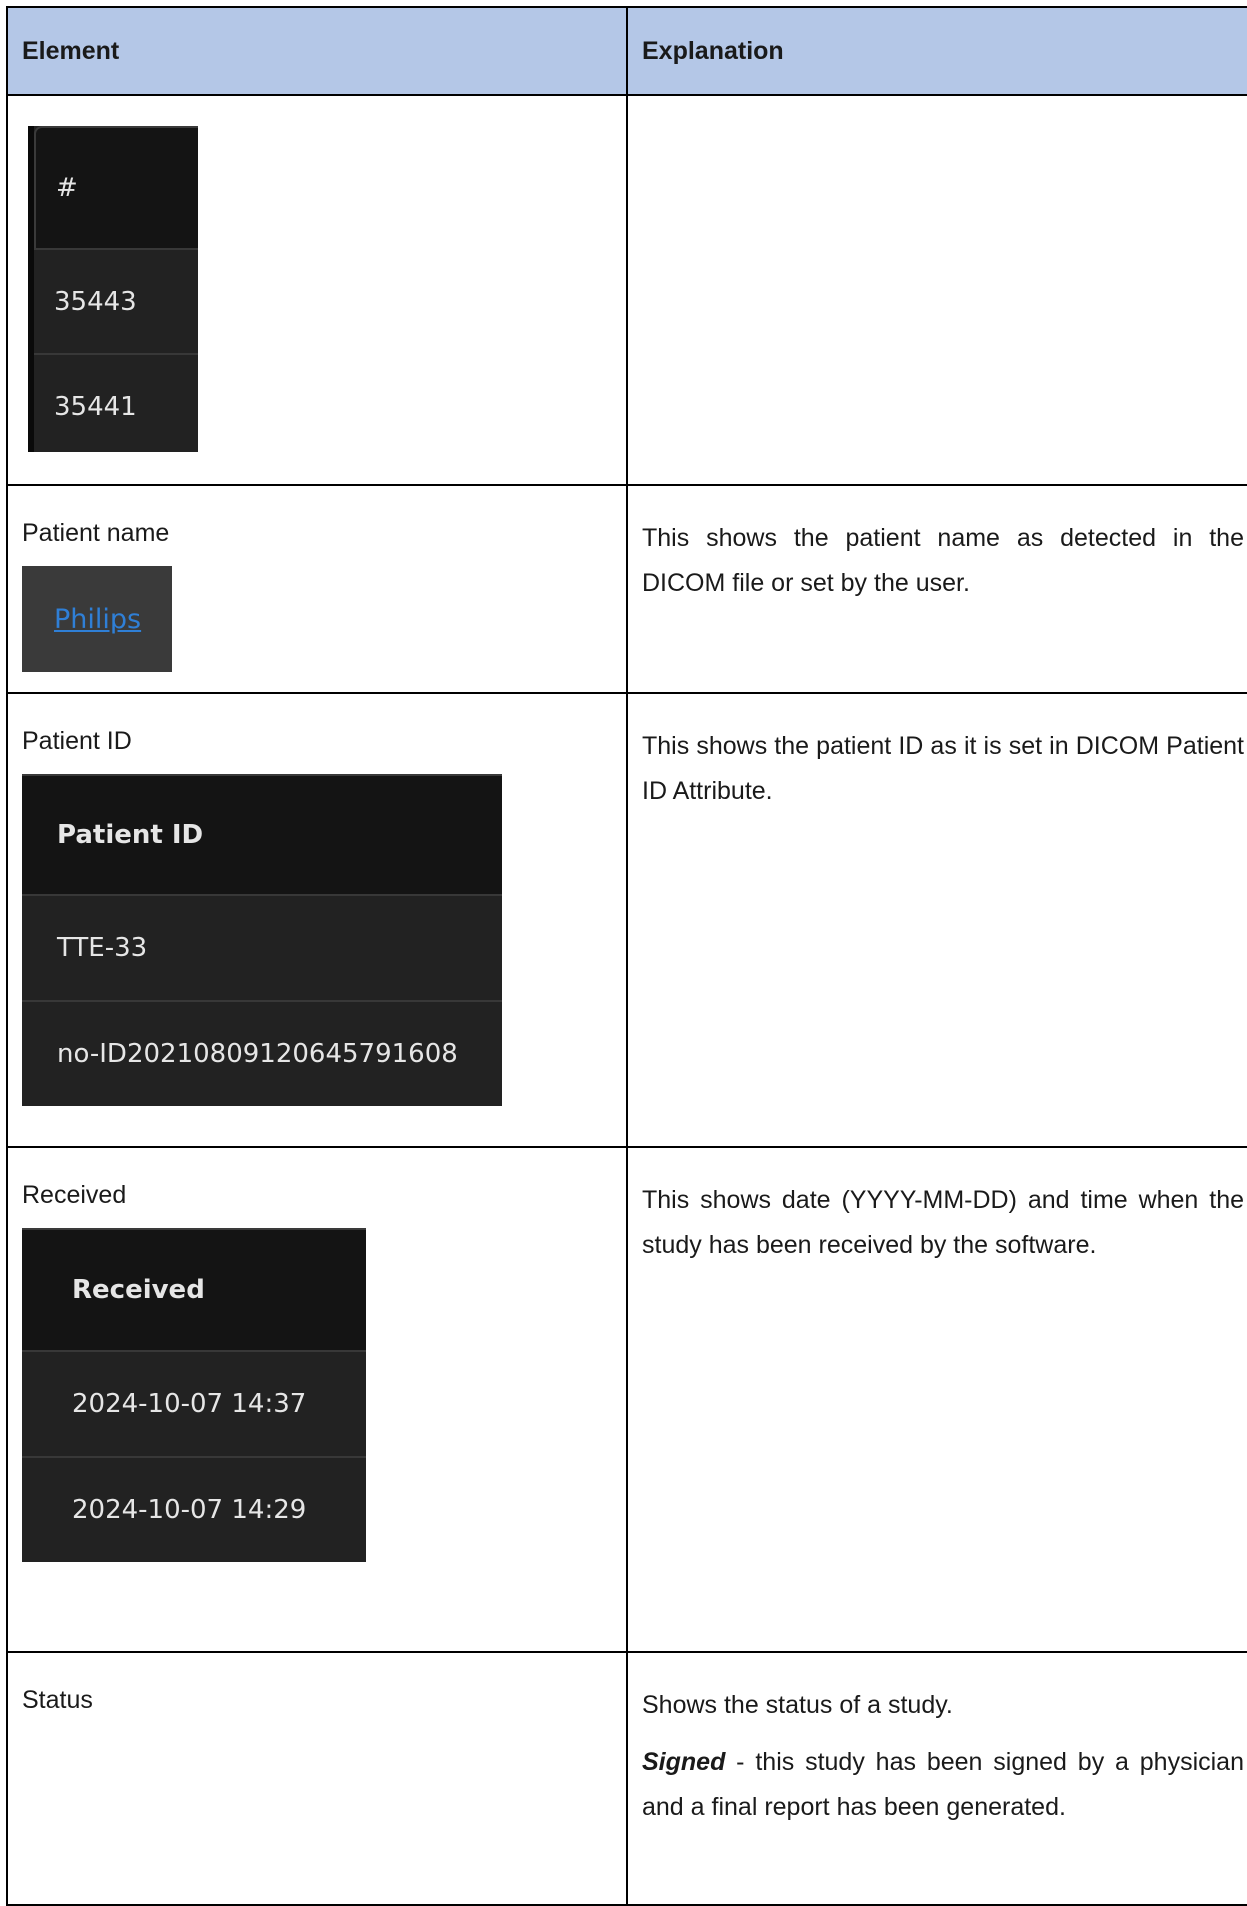  I want to click on element-cell: Patient name Philips, so click(317, 589).